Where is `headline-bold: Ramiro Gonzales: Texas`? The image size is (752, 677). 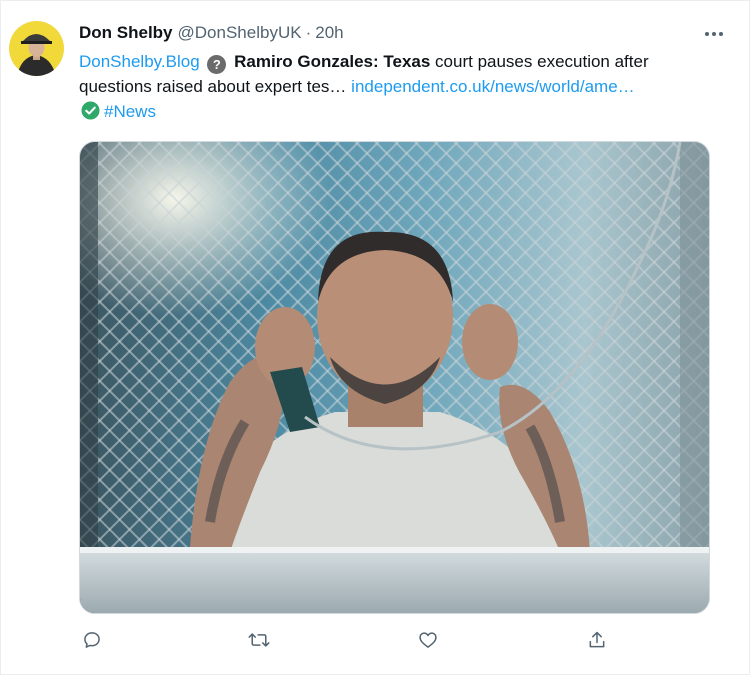 headline-bold: Ramiro Gonzales: Texas is located at coordinates (332, 61).